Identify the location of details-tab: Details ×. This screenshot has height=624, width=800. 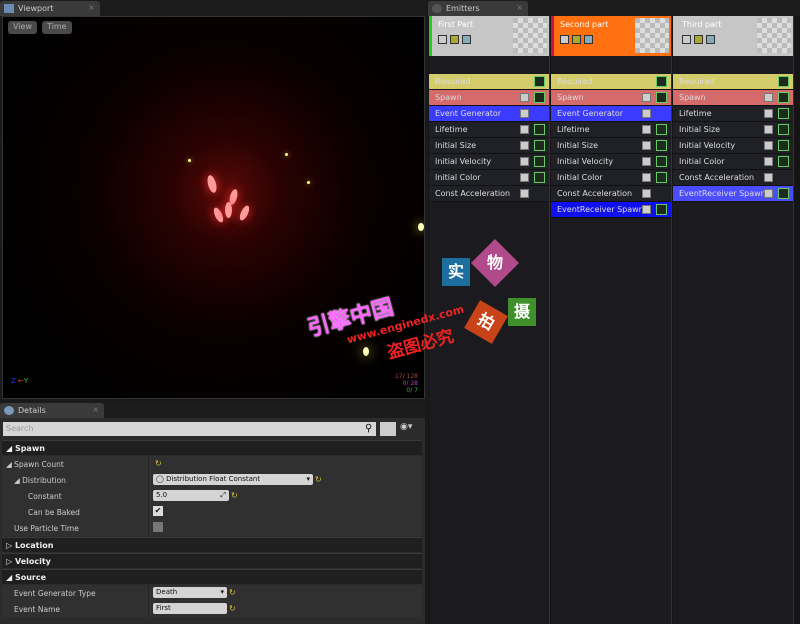
(52, 410).